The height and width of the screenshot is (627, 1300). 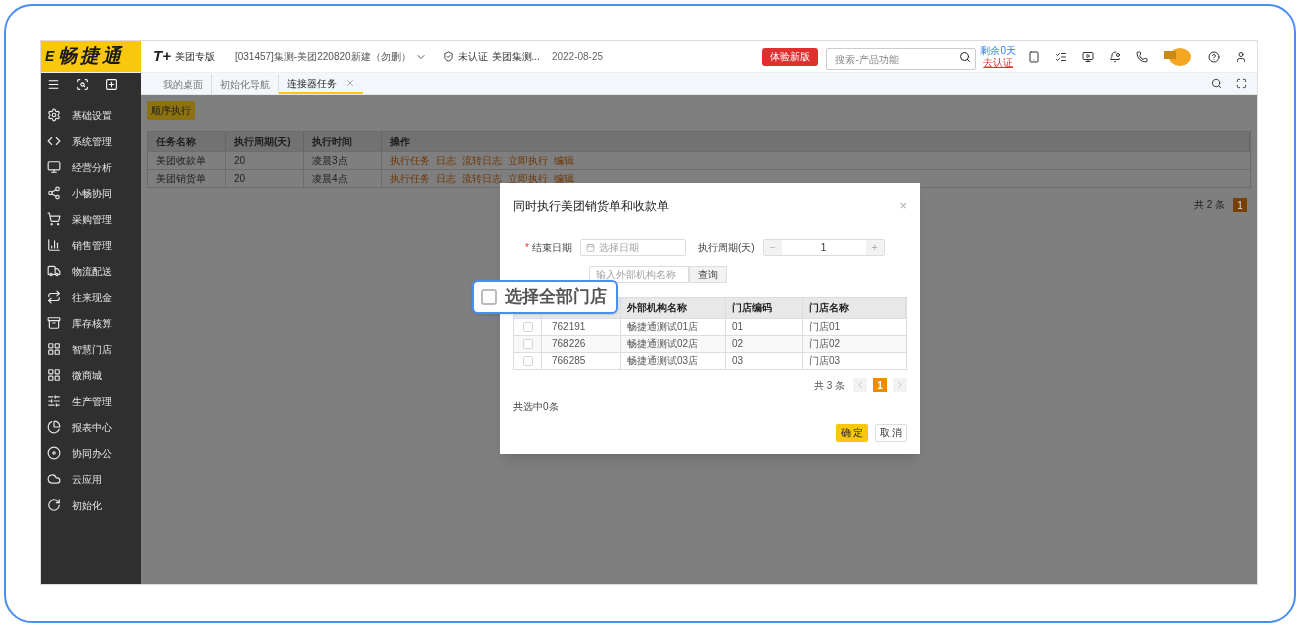 I want to click on phone-icon, so click(x=1142, y=56).